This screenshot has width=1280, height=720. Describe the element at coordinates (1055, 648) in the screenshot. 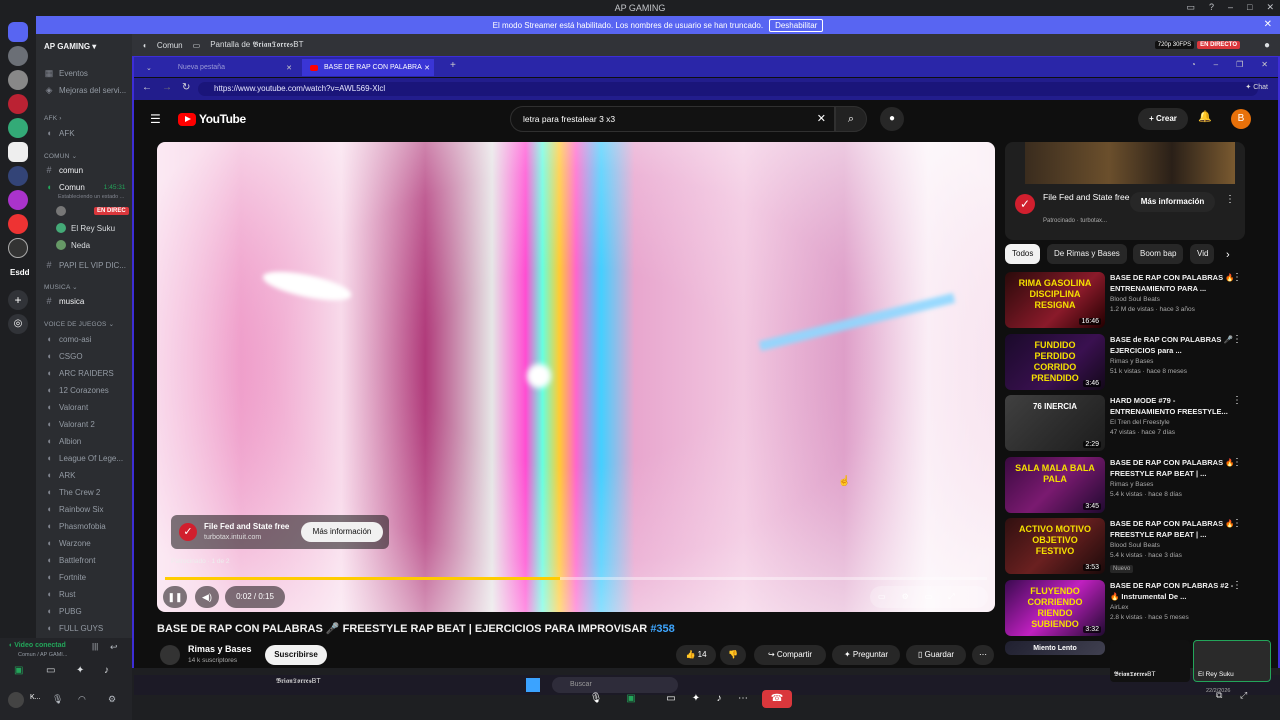

I see `video-thumbnail: Miento Lento` at that location.